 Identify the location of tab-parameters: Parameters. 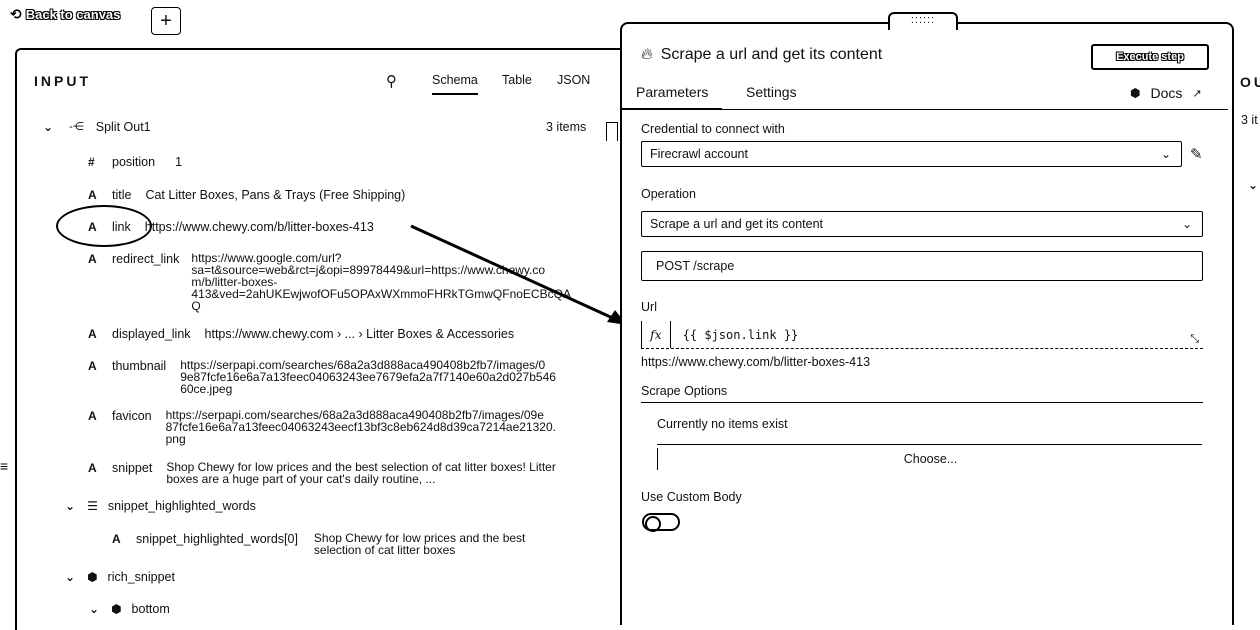
(672, 97).